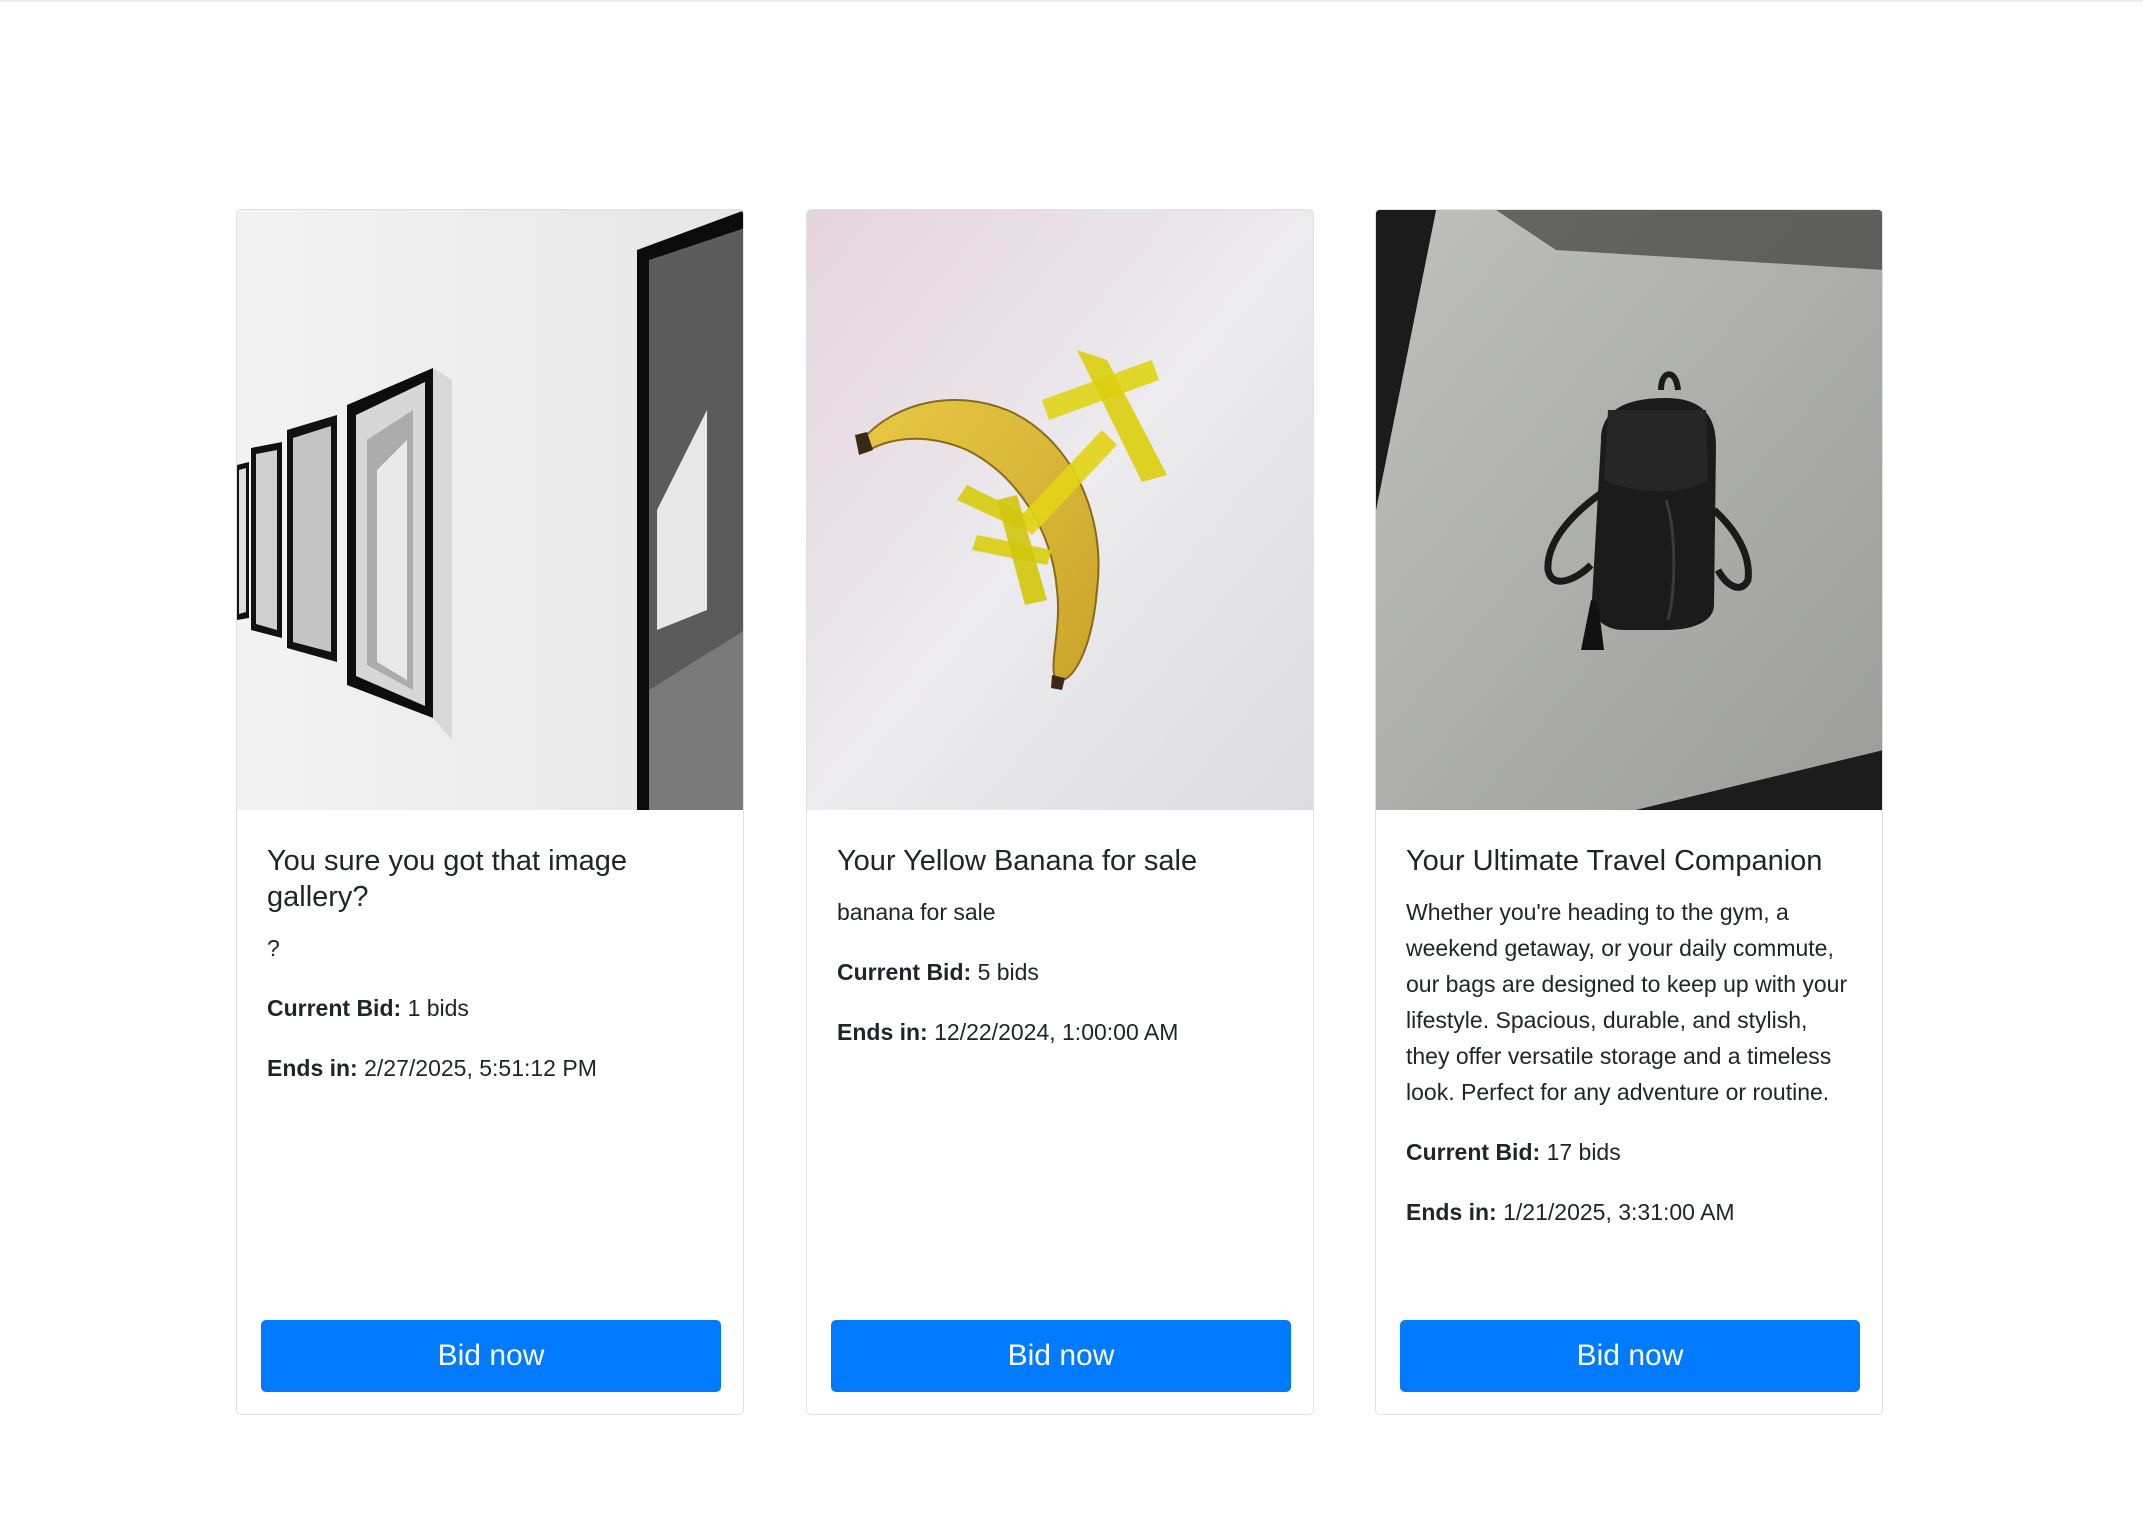 This screenshot has height=1518, width=2143. I want to click on top-divider, so click(1071, 1).